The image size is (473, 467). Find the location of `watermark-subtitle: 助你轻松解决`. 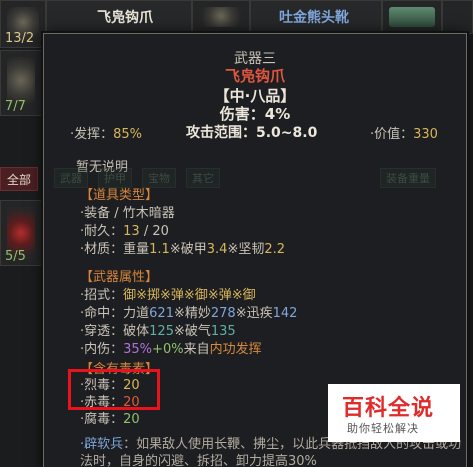

watermark-subtitle: 助你轻松解决 is located at coordinates (383, 428).